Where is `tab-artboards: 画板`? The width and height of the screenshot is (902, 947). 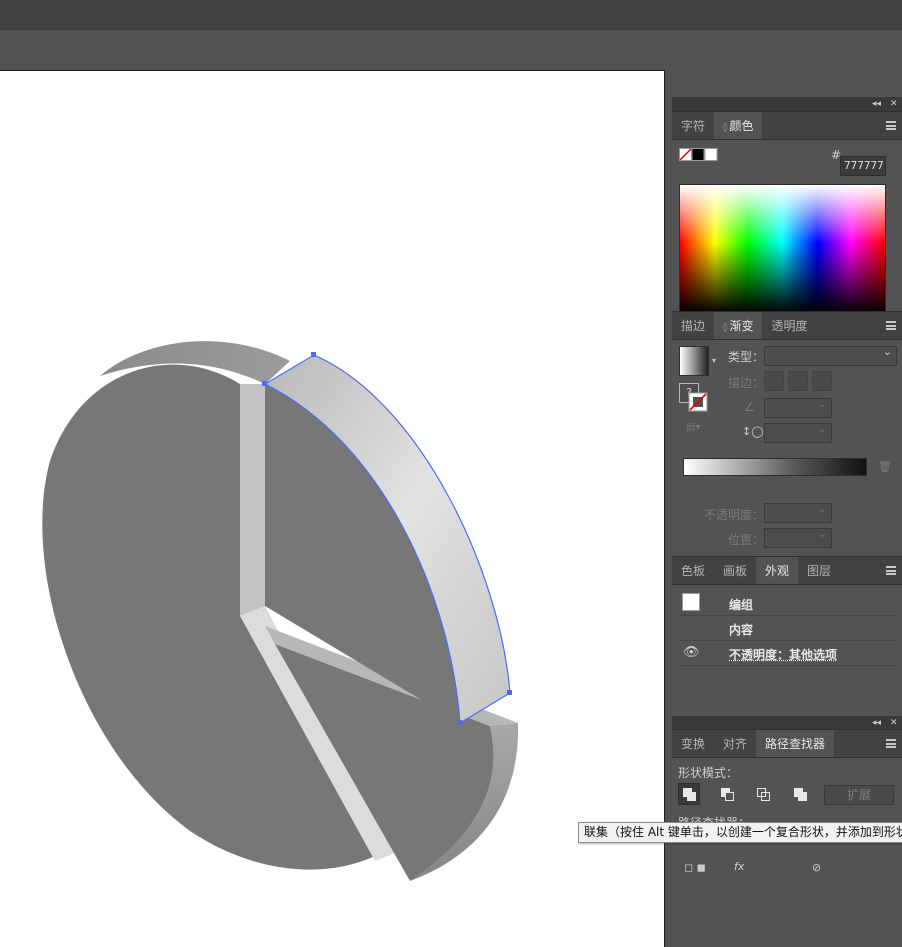 tab-artboards: 画板 is located at coordinates (735, 570).